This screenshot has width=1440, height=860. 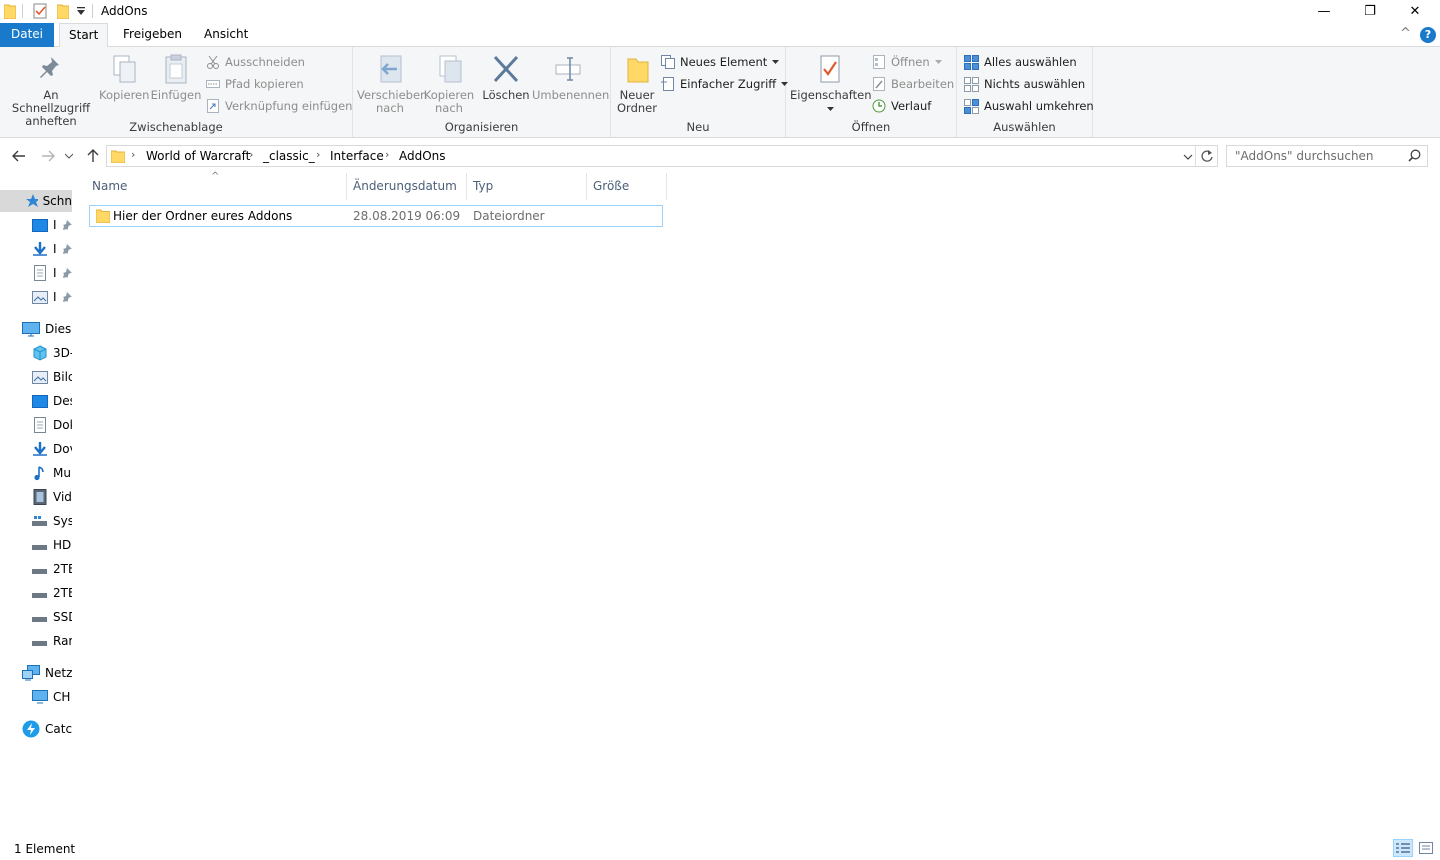 What do you see at coordinates (1414, 157) in the screenshot?
I see `search-icon` at bounding box center [1414, 157].